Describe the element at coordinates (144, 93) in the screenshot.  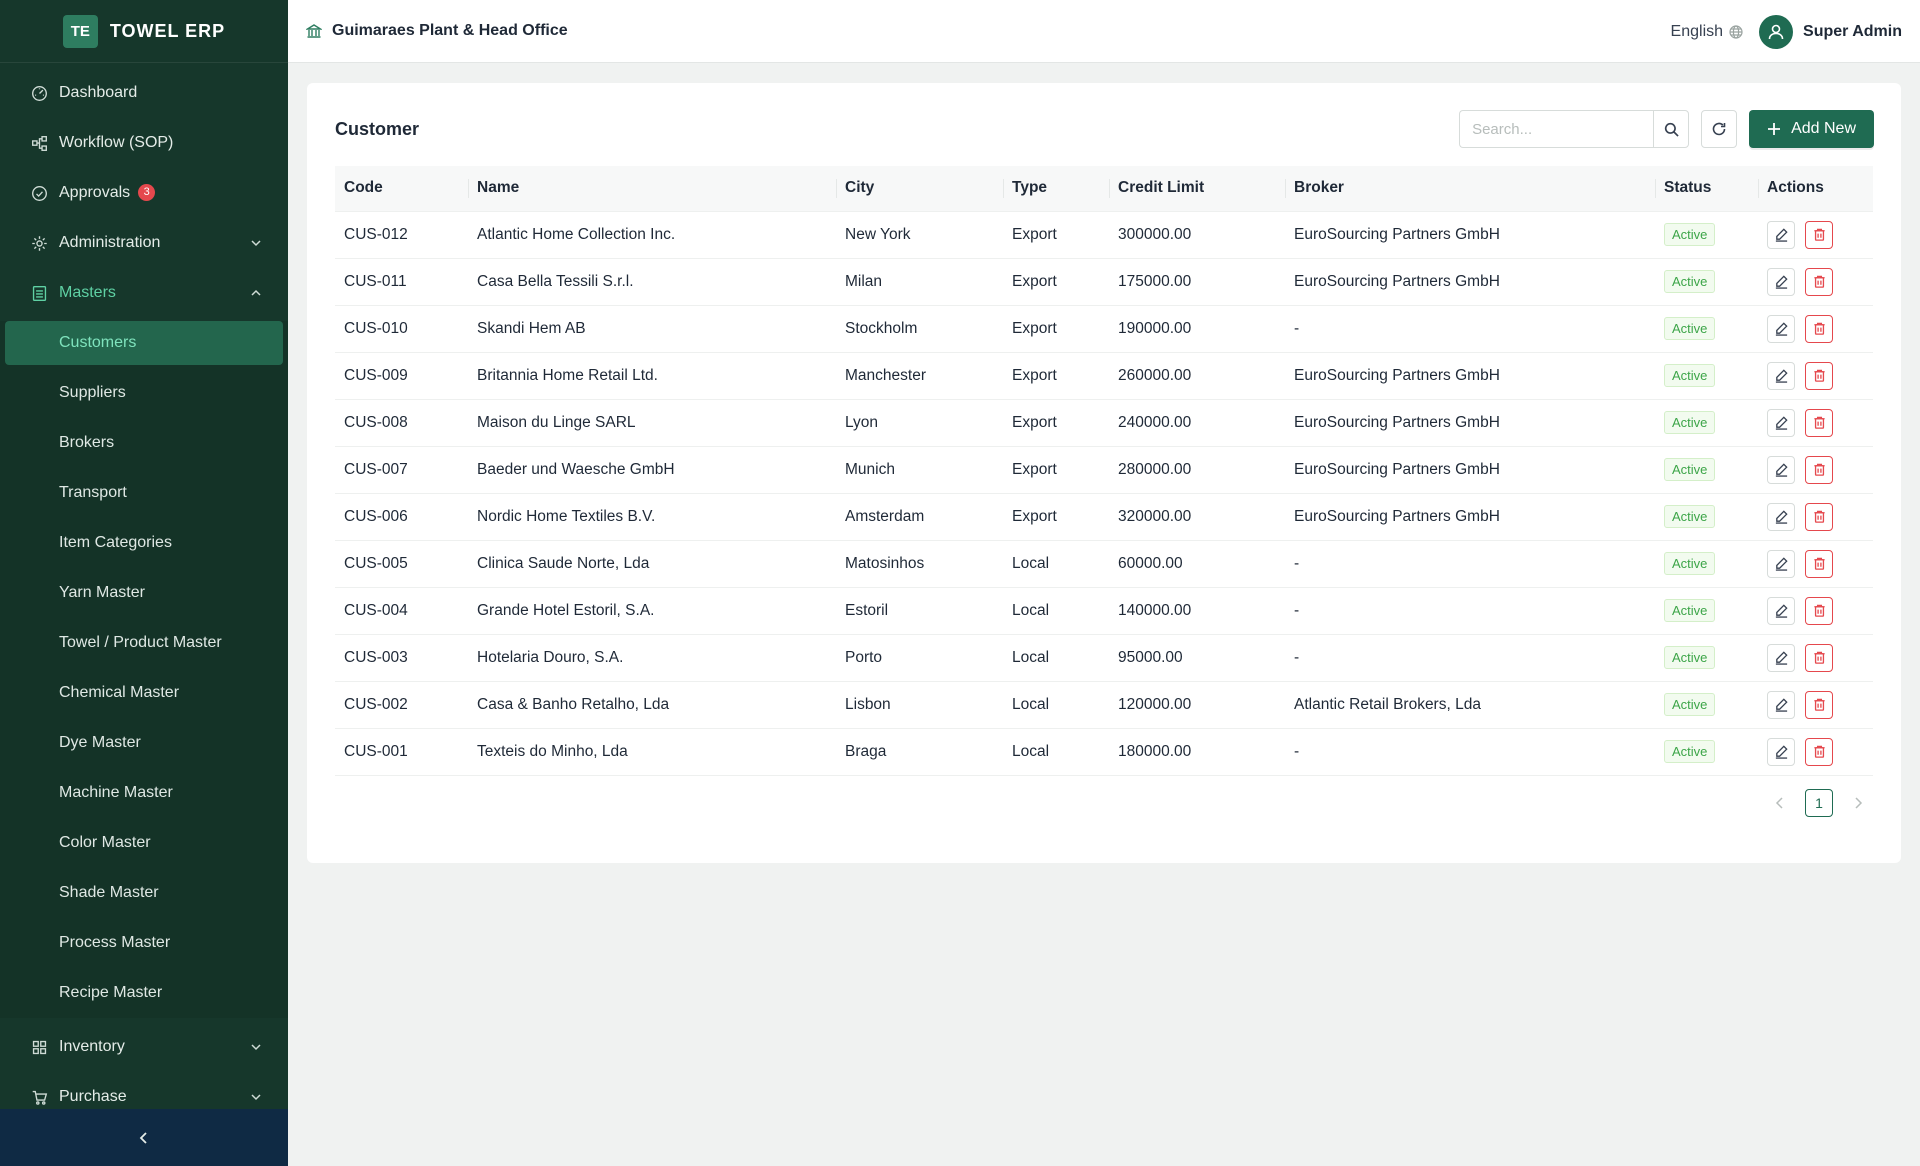
I see `sidebar-item-dashboard: Dashboard` at that location.